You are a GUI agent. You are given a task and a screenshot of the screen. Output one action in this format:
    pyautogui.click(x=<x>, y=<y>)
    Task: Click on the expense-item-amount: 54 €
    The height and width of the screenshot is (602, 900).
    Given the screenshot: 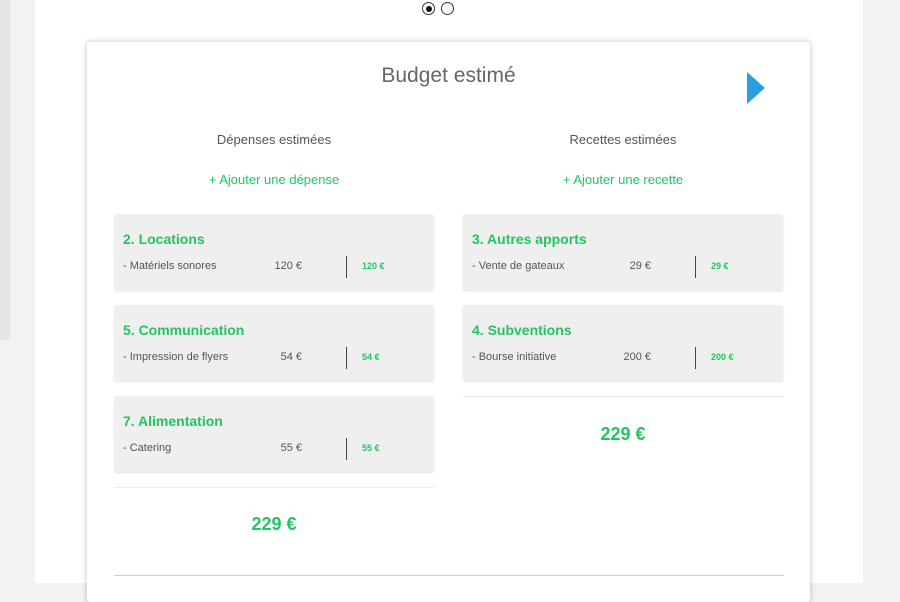 What is the action you would take?
    pyautogui.click(x=291, y=357)
    